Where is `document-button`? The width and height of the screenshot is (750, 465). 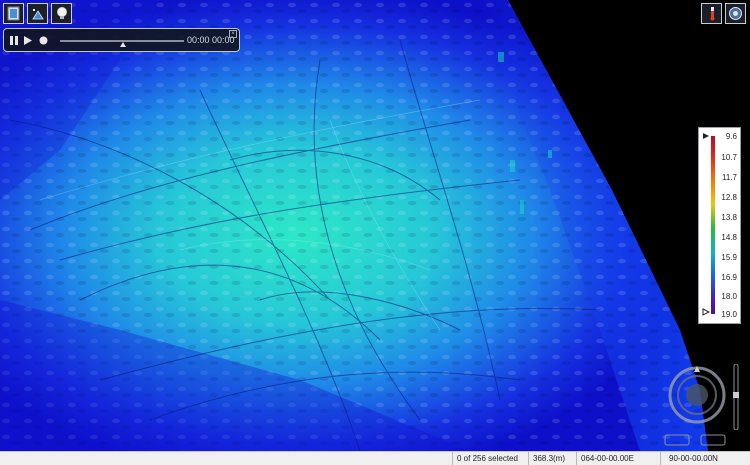 document-button is located at coordinates (13, 13).